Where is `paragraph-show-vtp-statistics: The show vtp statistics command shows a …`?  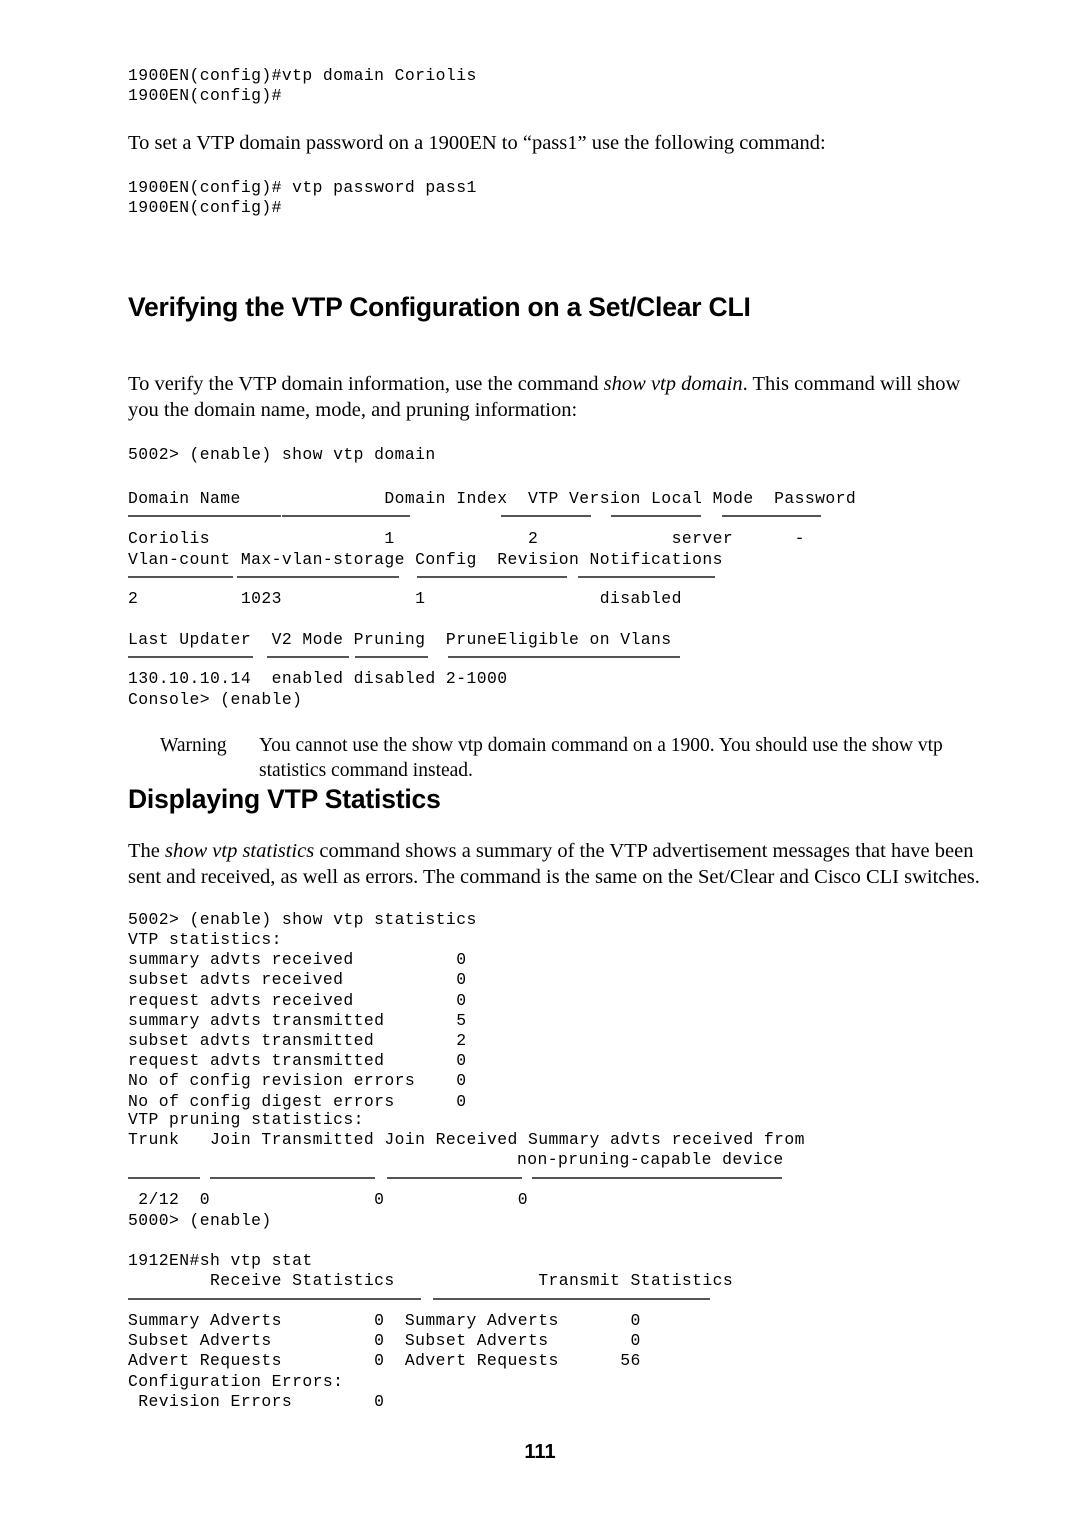 paragraph-show-vtp-statistics: The show vtp statistics command shows a … is located at coordinates (563, 864).